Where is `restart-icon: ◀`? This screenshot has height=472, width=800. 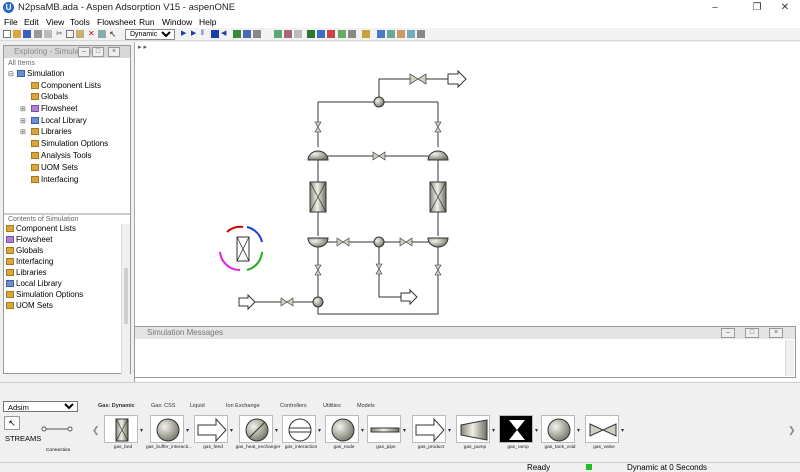
restart-icon: ◀ is located at coordinates (225, 34).